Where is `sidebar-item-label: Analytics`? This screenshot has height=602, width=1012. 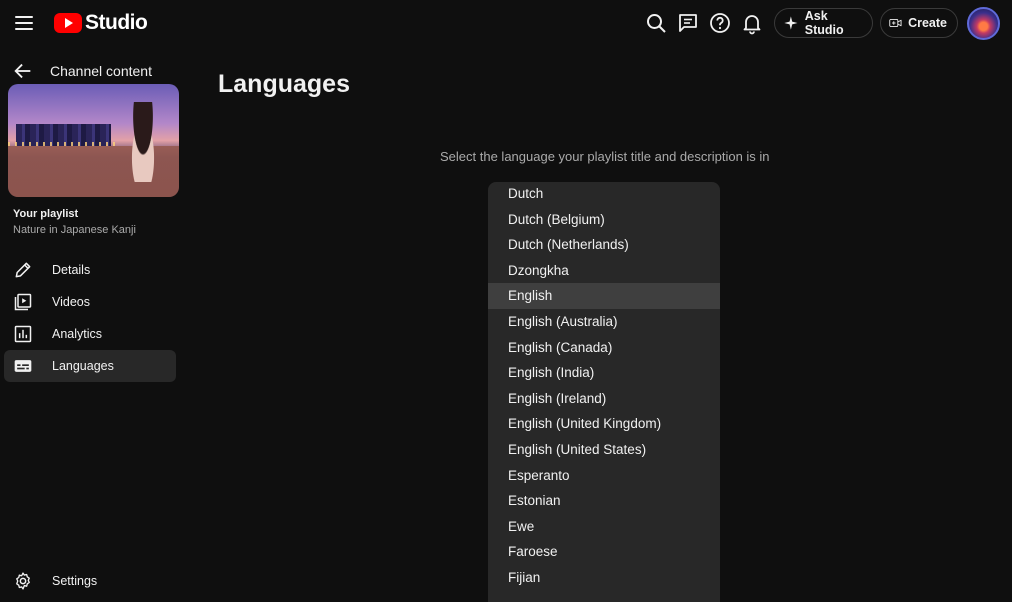
sidebar-item-label: Analytics is located at coordinates (77, 334).